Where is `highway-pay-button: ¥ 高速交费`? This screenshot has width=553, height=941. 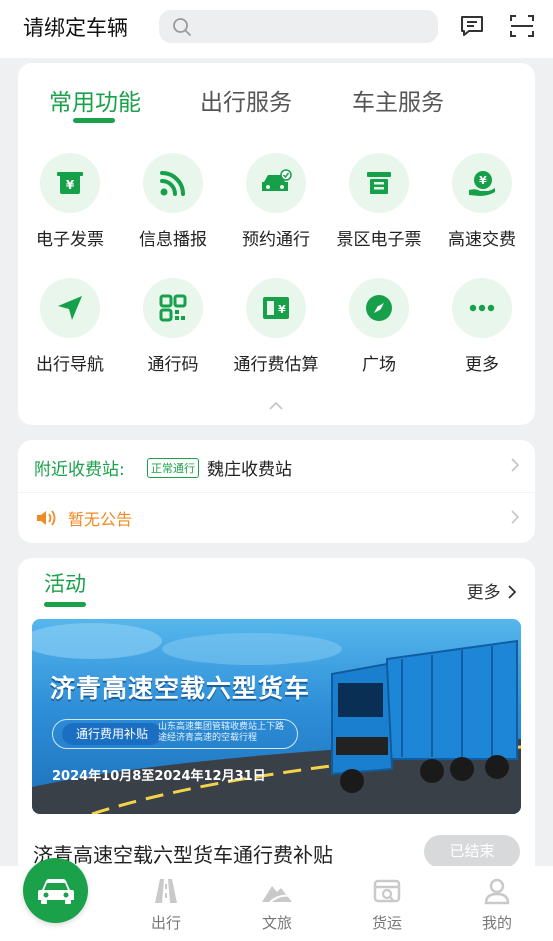
highway-pay-button: ¥ 高速交费 is located at coordinates (482, 201).